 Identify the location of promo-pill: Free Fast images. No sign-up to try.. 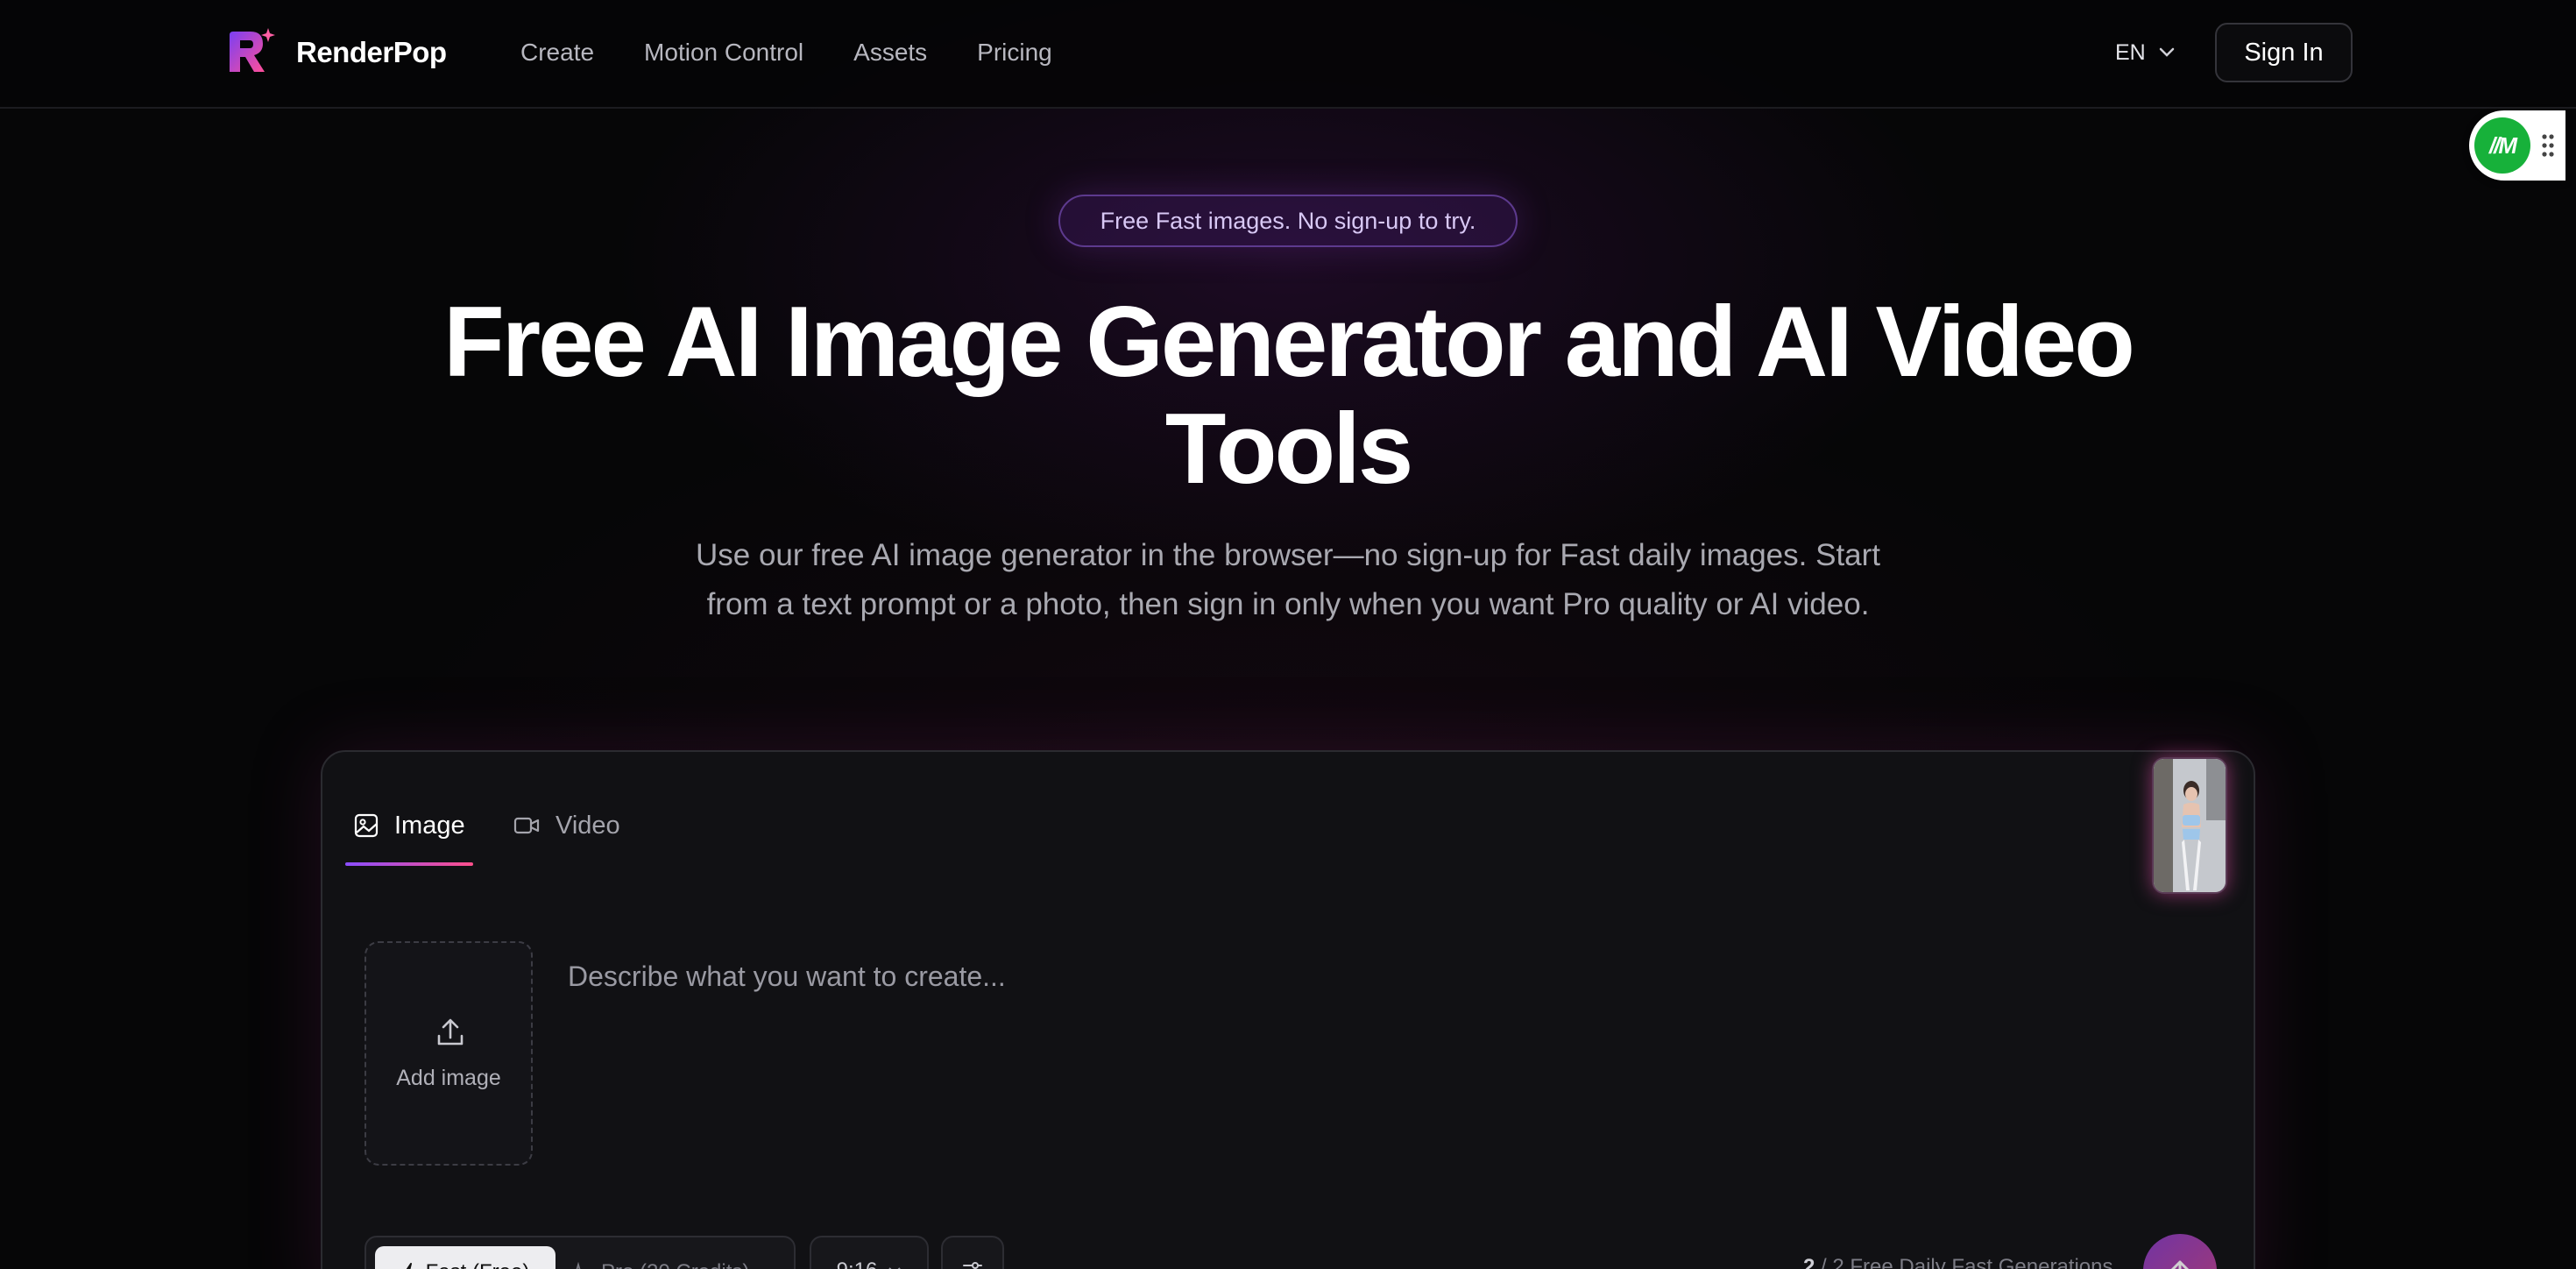
(1288, 221).